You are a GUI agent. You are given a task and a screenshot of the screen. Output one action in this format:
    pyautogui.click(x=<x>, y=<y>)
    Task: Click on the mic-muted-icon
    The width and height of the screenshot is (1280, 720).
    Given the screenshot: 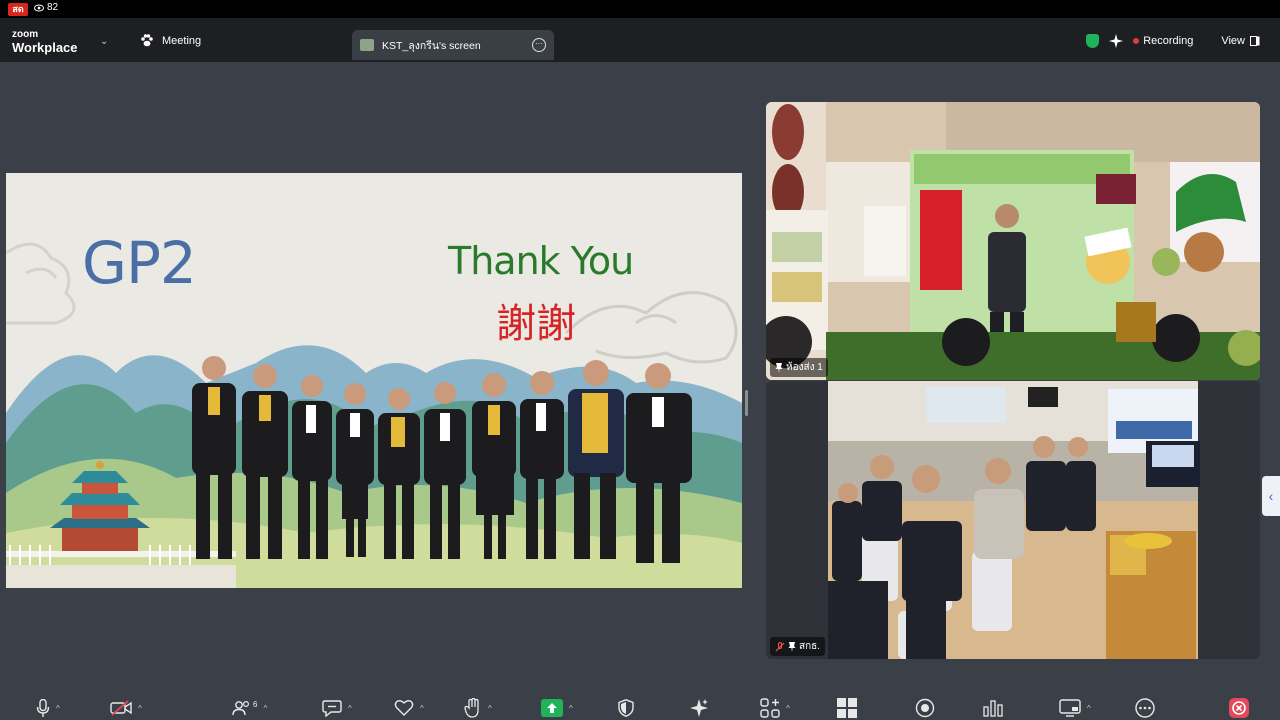 What is the action you would take?
    pyautogui.click(x=780, y=646)
    